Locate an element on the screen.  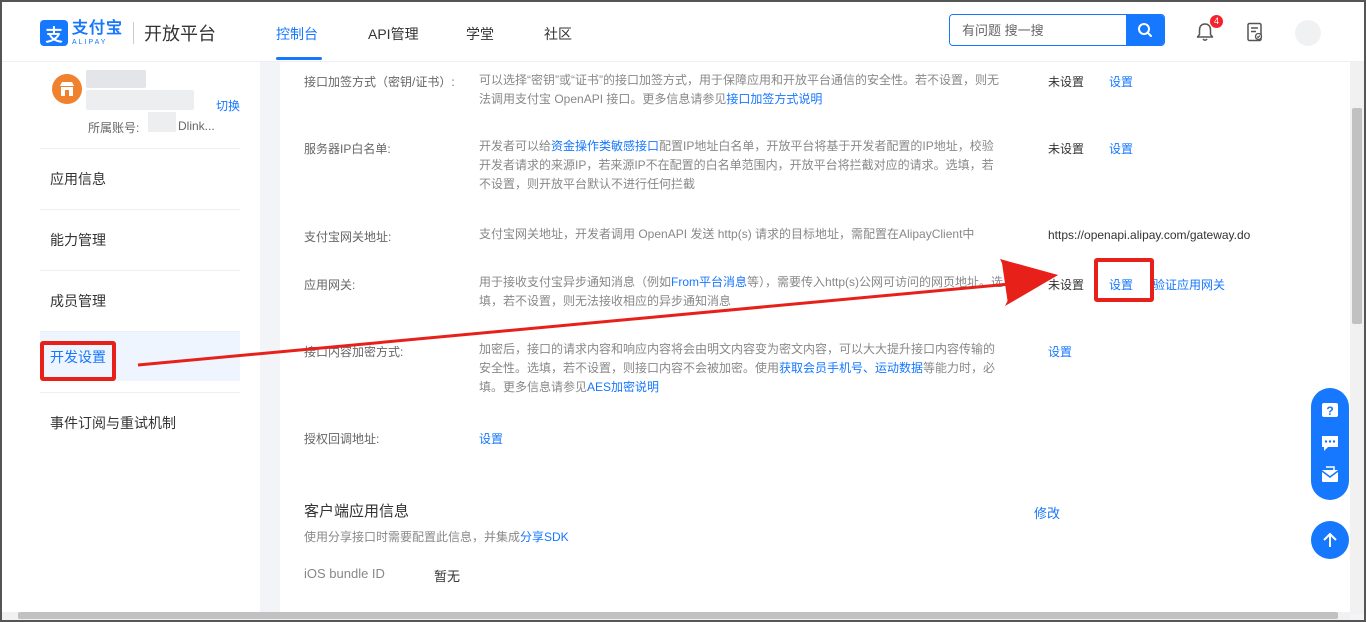
logo-divider is located at coordinates (134, 33).